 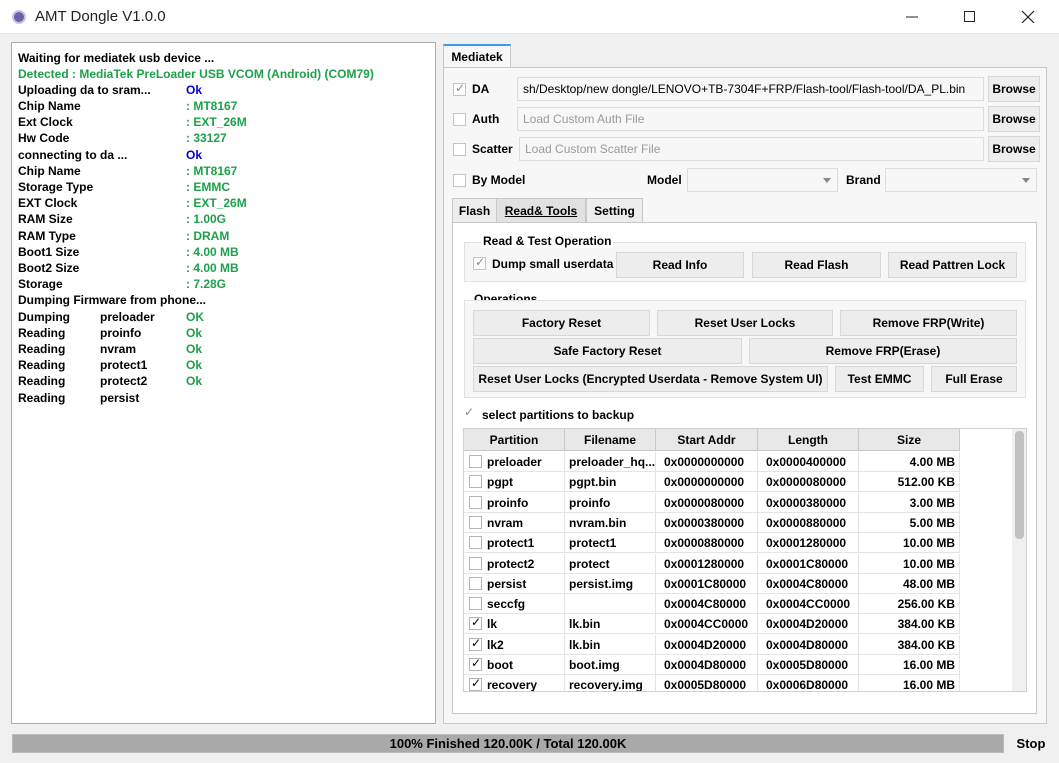 What do you see at coordinates (707, 522) in the screenshot?
I see `cell-start: 0x0000380000` at bounding box center [707, 522].